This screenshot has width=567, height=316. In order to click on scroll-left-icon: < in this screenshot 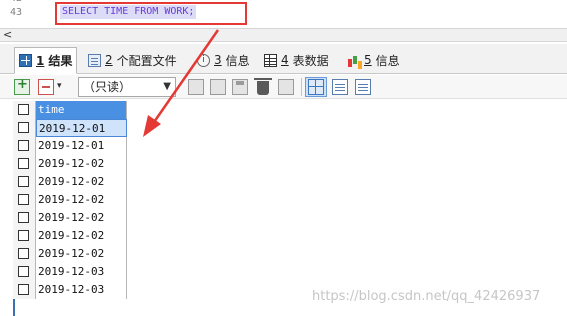, I will do `click(7, 34)`.